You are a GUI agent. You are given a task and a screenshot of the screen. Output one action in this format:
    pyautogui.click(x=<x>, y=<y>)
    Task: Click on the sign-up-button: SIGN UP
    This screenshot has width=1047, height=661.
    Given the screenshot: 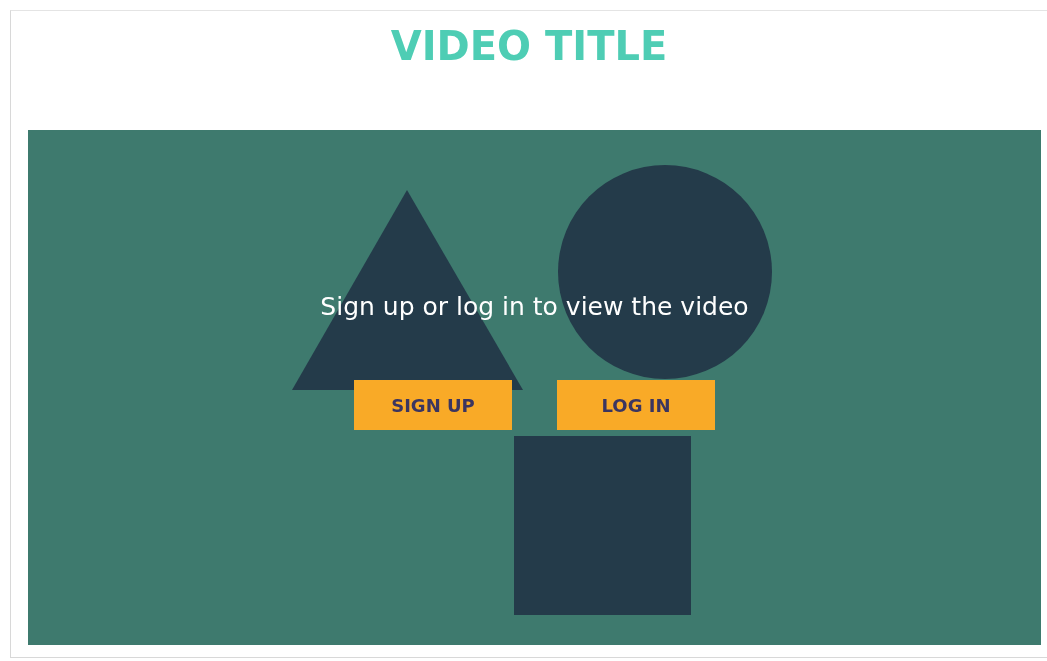 What is the action you would take?
    pyautogui.click(x=433, y=405)
    